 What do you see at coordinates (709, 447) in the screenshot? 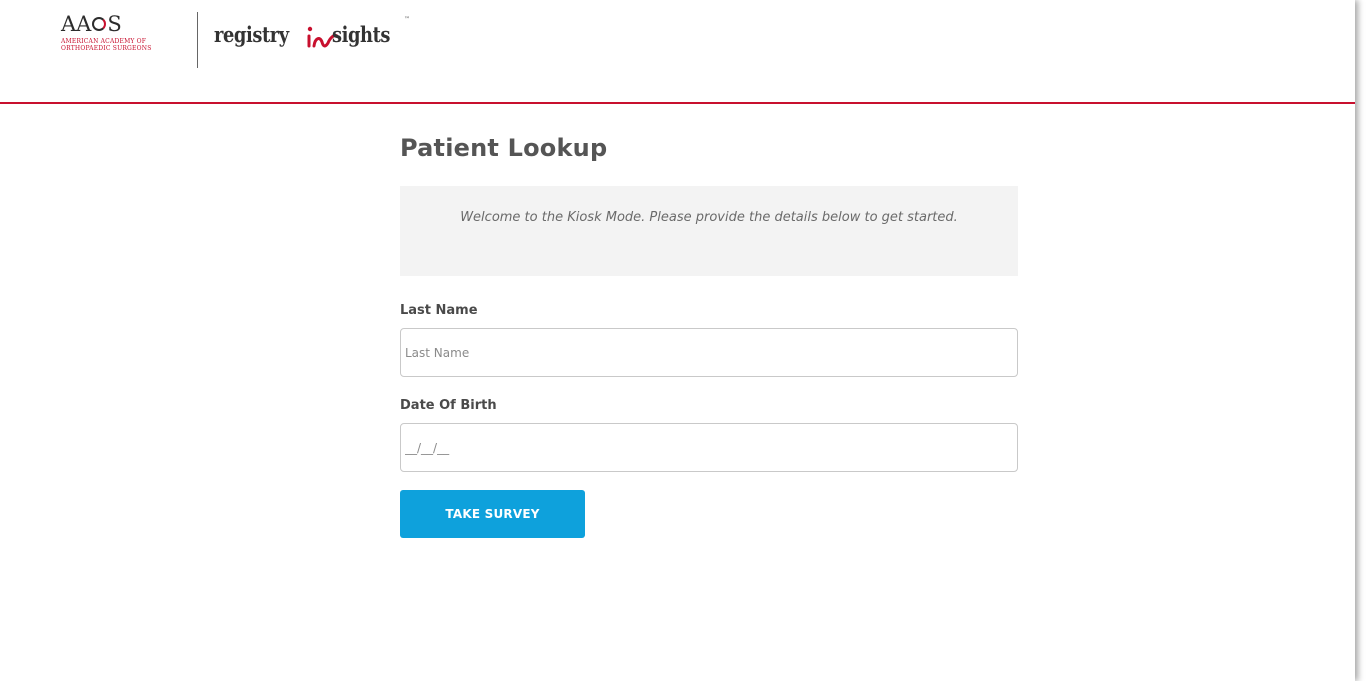
I see `date-of-birth-input` at bounding box center [709, 447].